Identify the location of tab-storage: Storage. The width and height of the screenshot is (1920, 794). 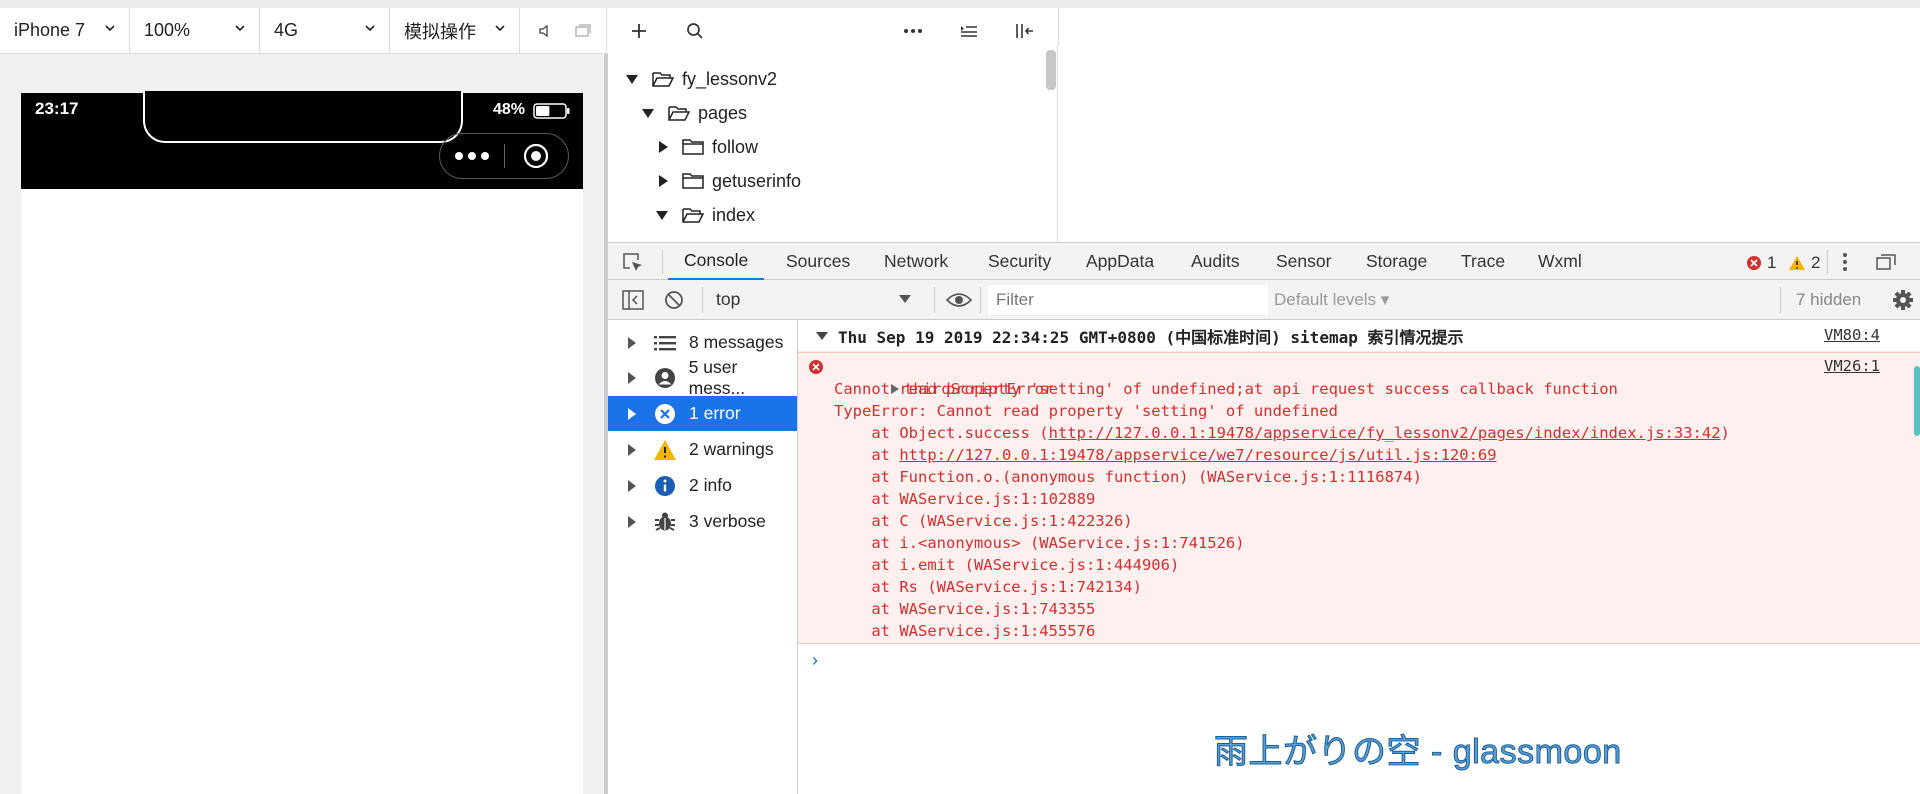
(1396, 261).